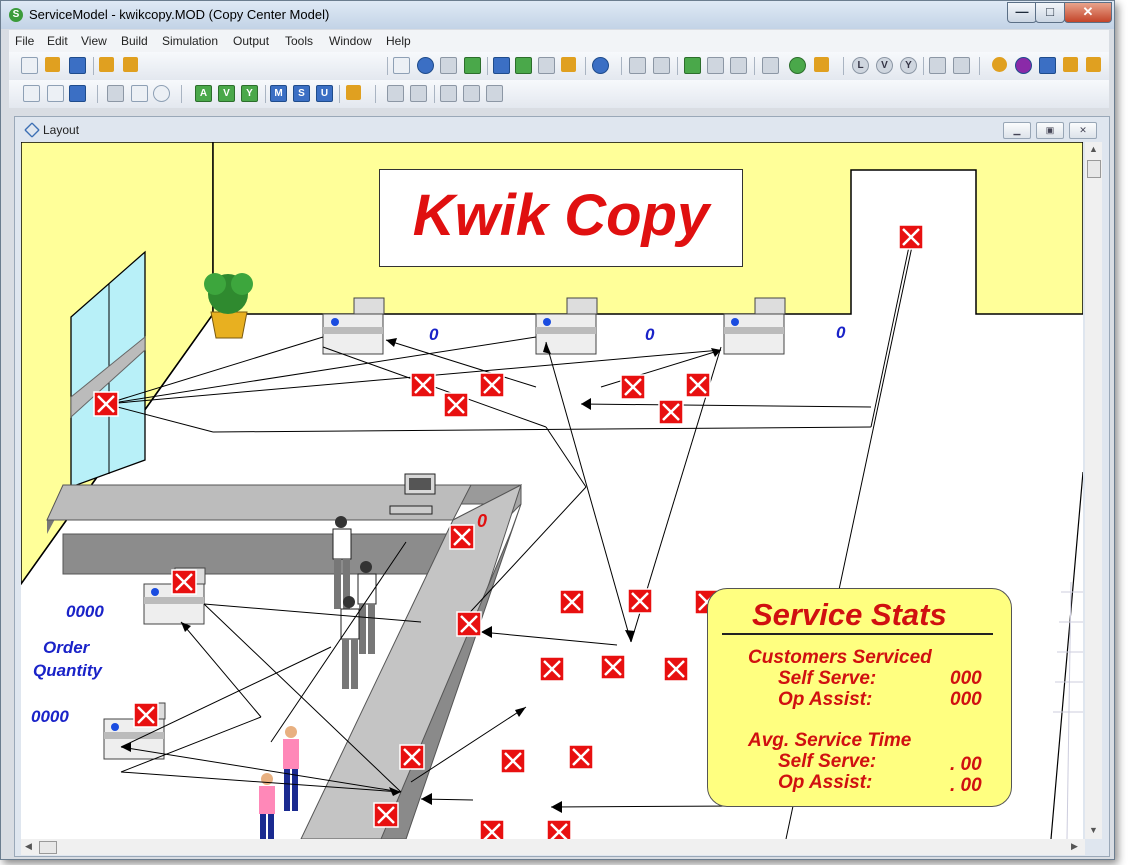  I want to click on menu-tools: Tools, so click(299, 41).